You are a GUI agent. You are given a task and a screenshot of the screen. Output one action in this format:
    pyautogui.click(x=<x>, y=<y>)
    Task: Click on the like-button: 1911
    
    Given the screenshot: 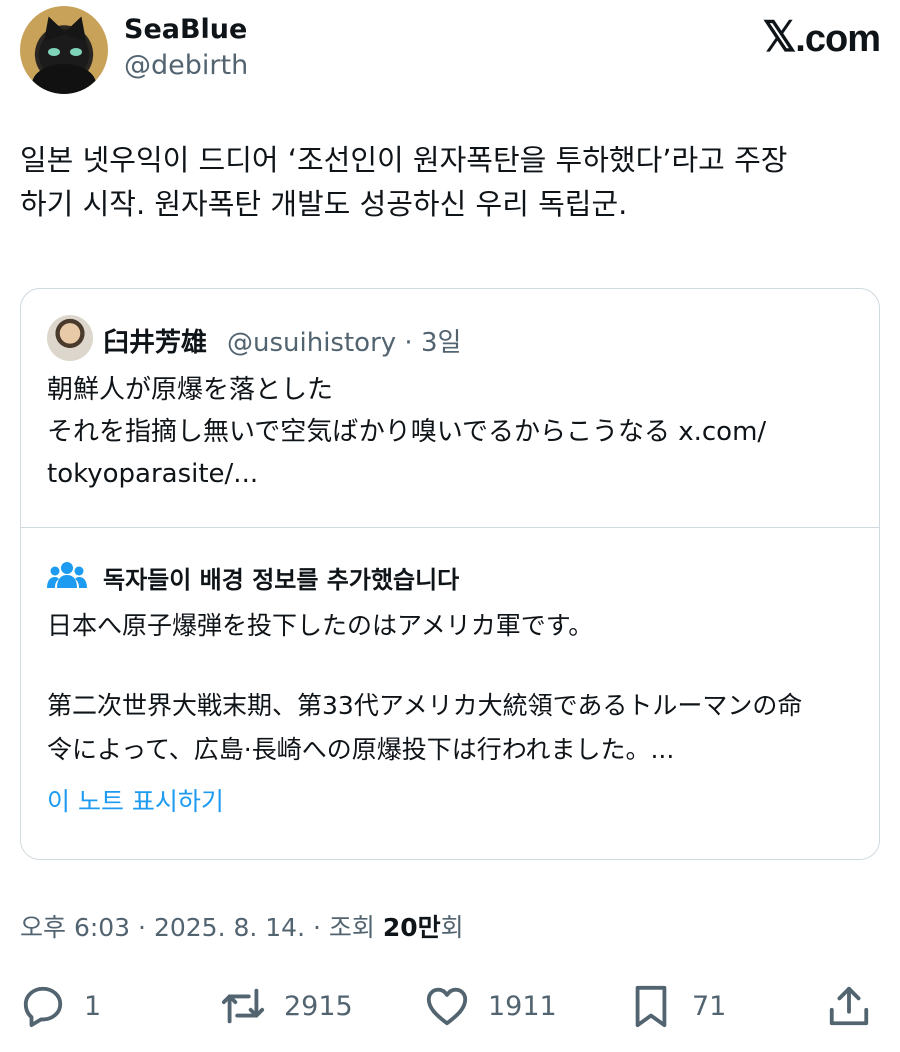 What is the action you would take?
    pyautogui.click(x=490, y=1006)
    